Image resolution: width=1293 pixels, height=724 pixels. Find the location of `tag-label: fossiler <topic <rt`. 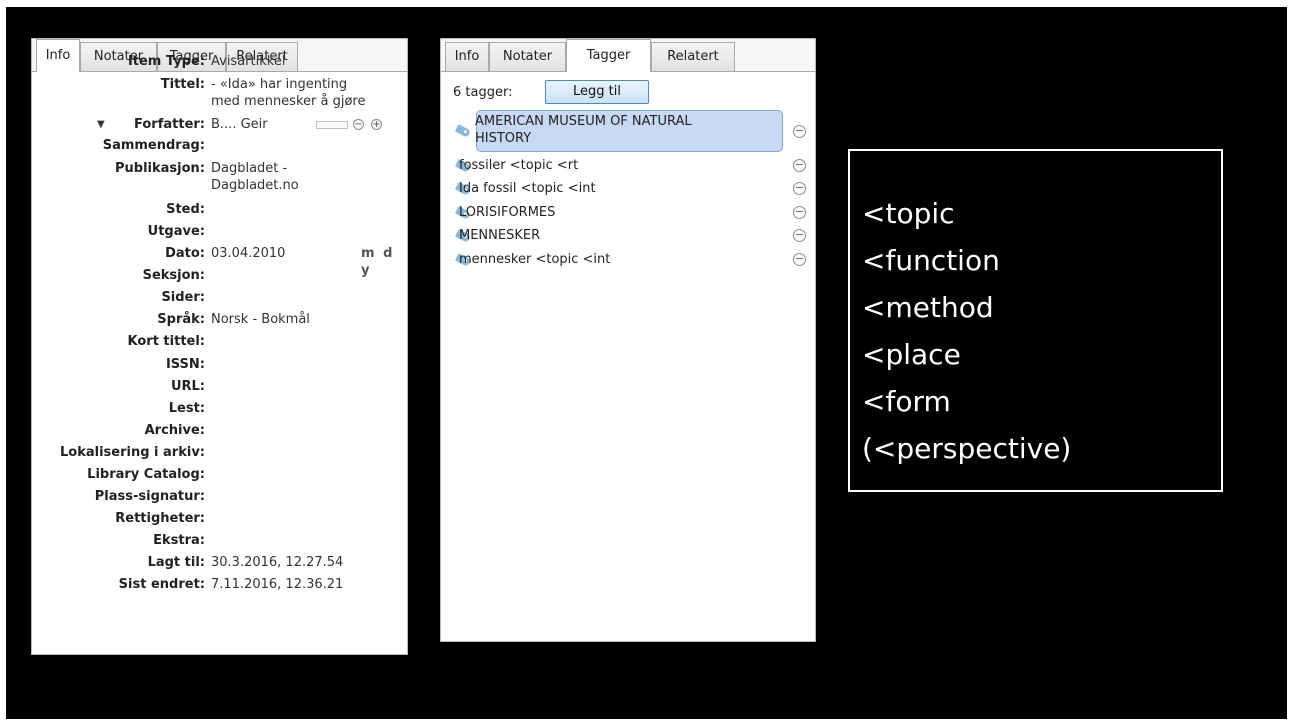

tag-label: fossiler <topic <rt is located at coordinates (518, 165).